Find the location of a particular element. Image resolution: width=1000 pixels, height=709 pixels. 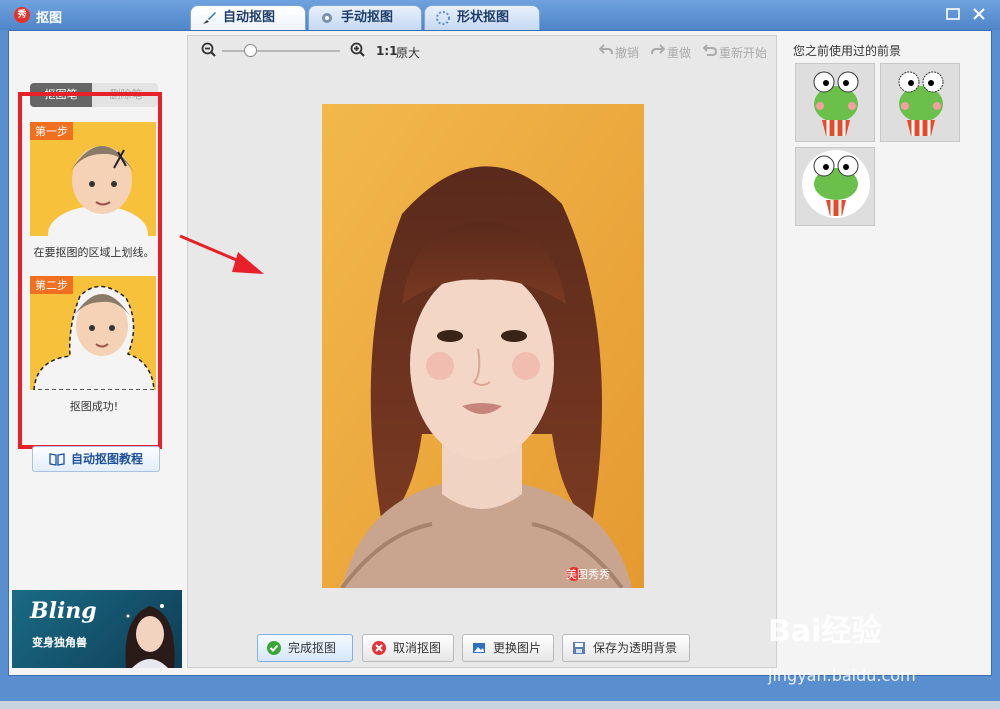

restart-icon is located at coordinates (710, 50).